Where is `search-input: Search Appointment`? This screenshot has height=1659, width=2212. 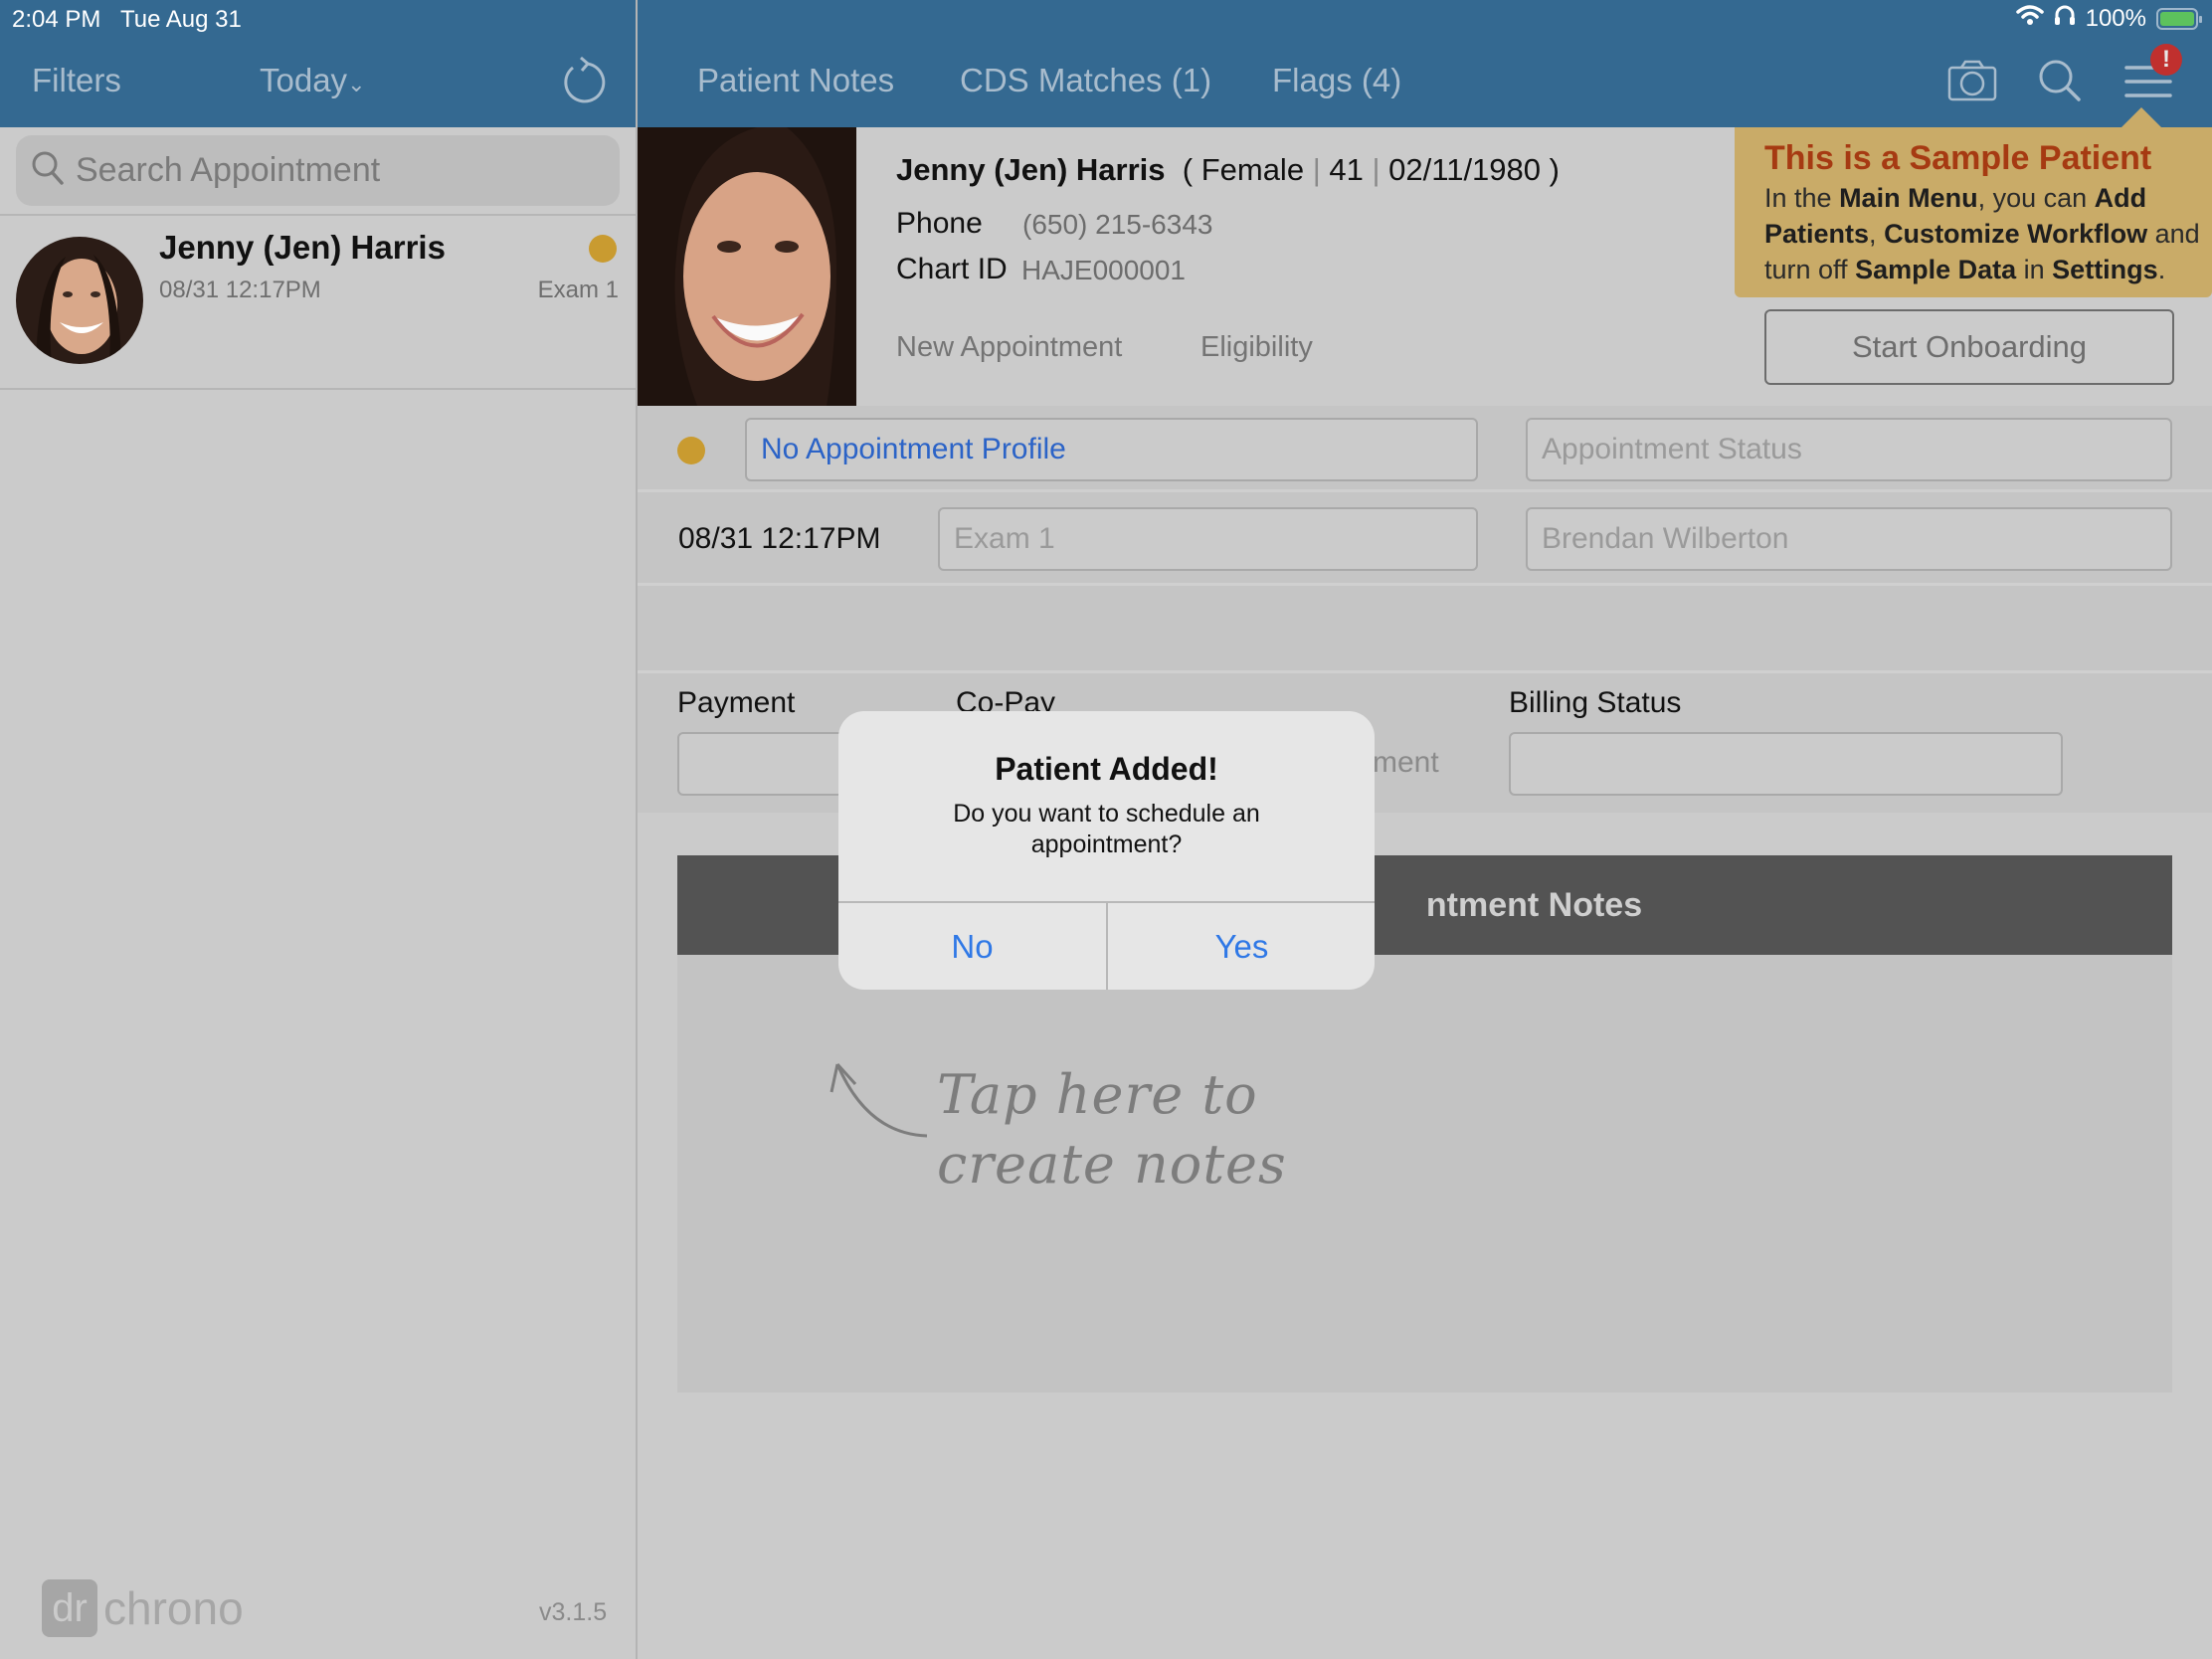
search-input: Search Appointment is located at coordinates (318, 170).